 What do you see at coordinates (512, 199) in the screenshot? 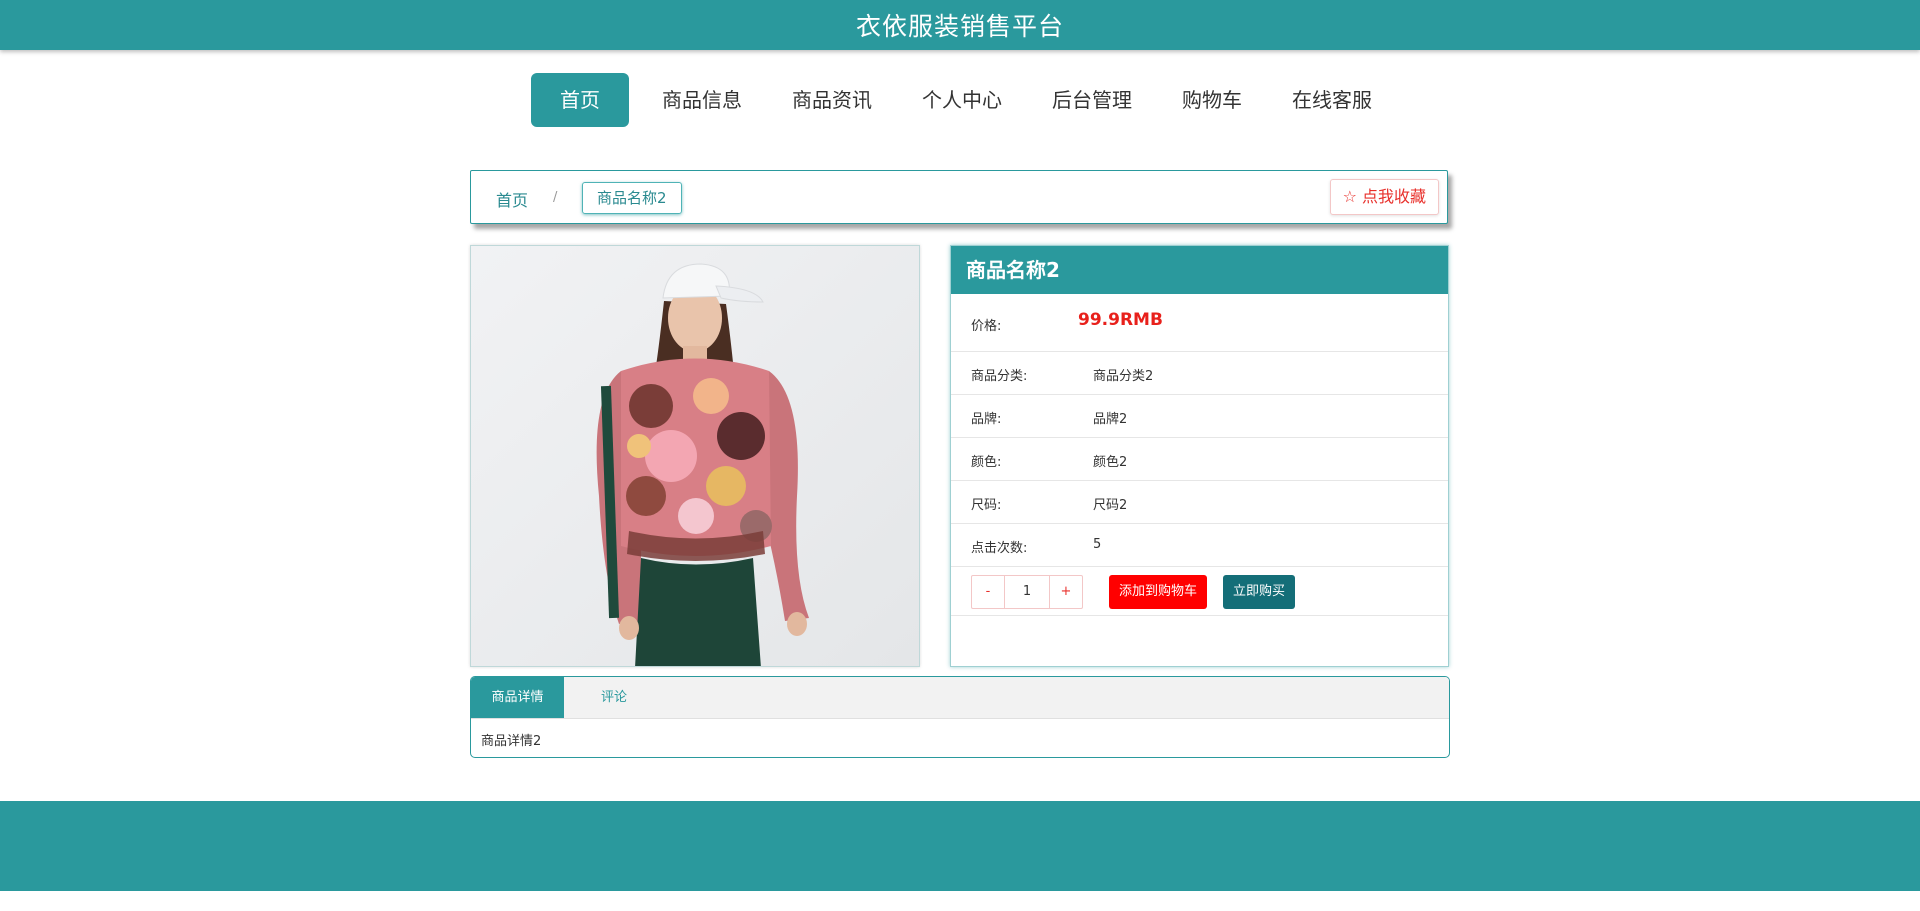
I see `breadcrumb-home-link: 首页` at bounding box center [512, 199].